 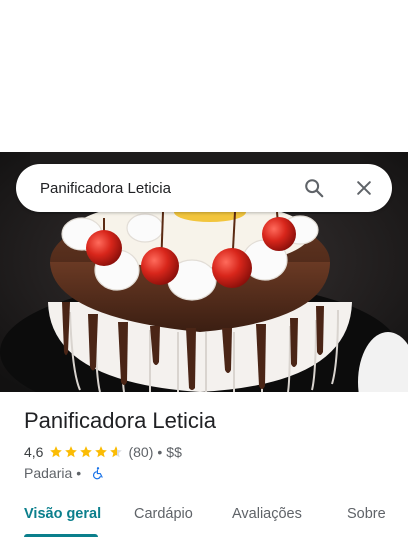 What do you see at coordinates (204, 520) in the screenshot?
I see `tab-bar: Visão geral Cardápio Avaliações Sobre` at bounding box center [204, 520].